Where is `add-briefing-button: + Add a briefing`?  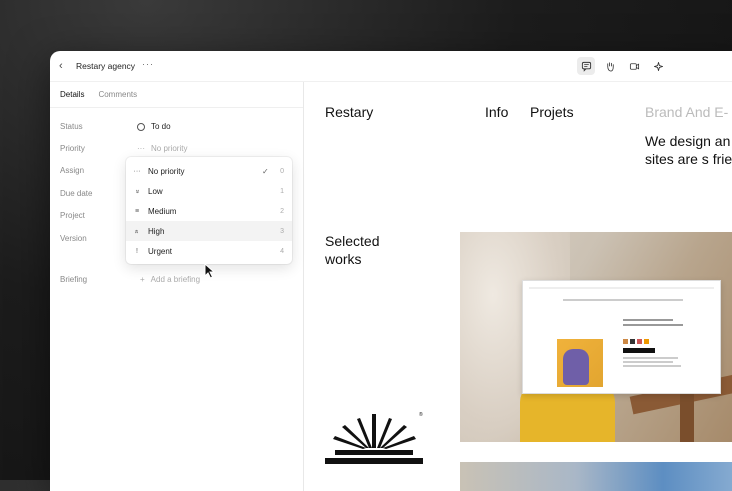
add-briefing-button: + Add a briefing is located at coordinates (170, 279).